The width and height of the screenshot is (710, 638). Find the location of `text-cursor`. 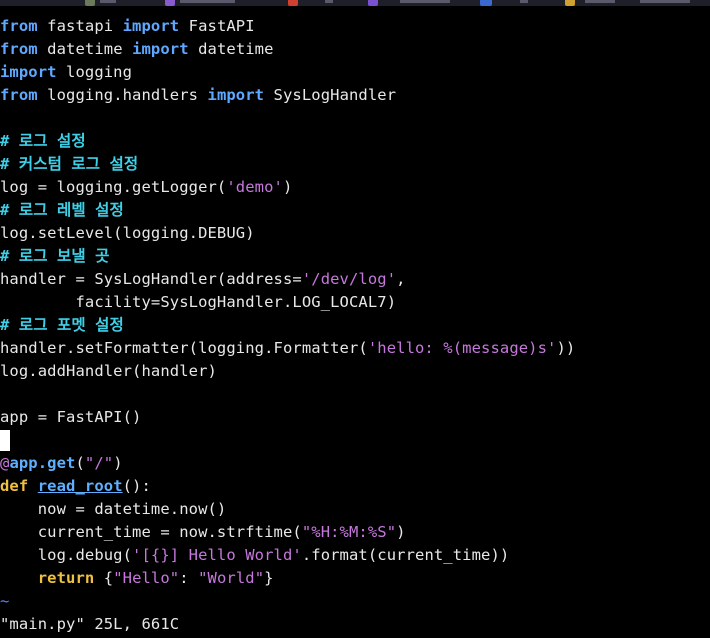

text-cursor is located at coordinates (5, 440).